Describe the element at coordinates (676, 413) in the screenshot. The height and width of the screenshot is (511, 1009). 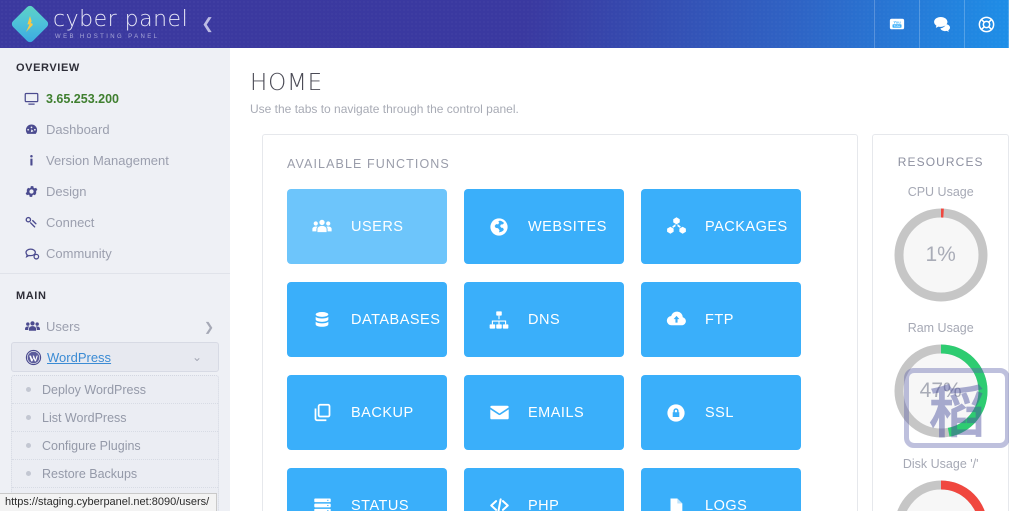
I see `lock-icon` at that location.